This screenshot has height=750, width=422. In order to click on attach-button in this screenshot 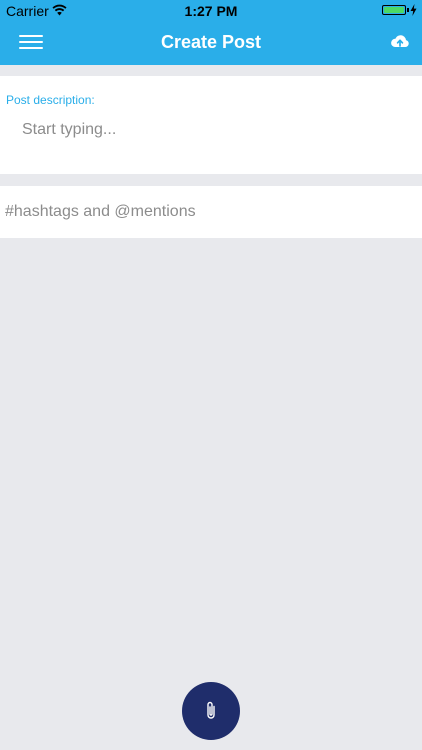, I will do `click(211, 711)`.